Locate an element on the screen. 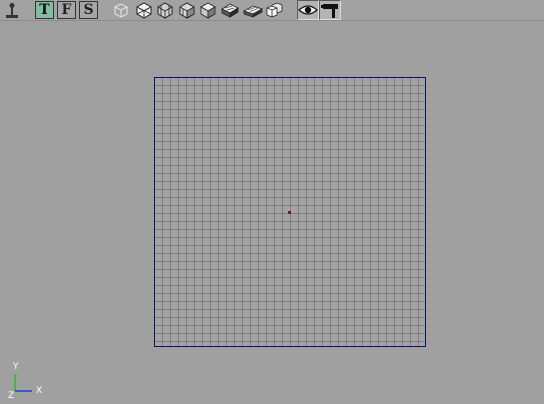 The height and width of the screenshot is (404, 544). cubes-multi-icon is located at coordinates (274, 10).